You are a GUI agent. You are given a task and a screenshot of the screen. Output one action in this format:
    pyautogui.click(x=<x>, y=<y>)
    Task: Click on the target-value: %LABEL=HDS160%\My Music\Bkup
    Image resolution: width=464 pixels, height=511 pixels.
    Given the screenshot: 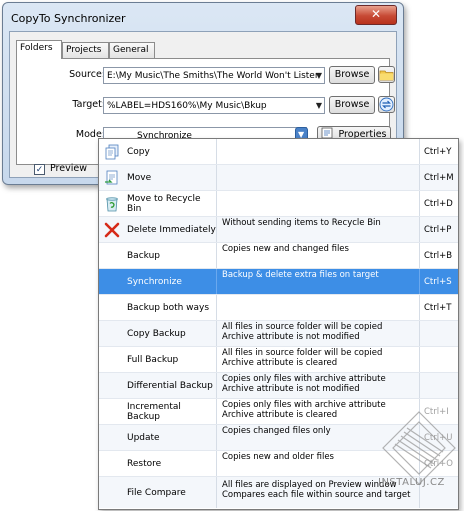 What is the action you would take?
    pyautogui.click(x=187, y=106)
    